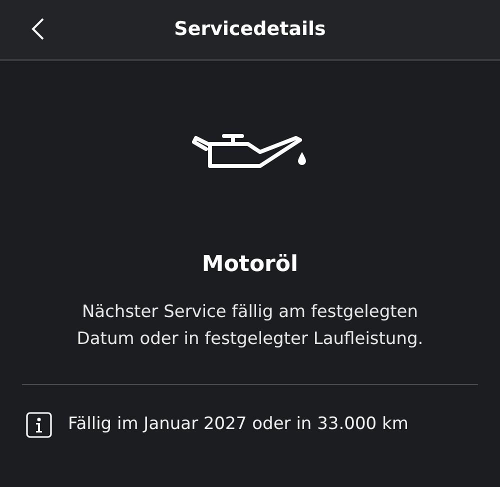 The image size is (500, 487). I want to click on page-title: Servicedetails, so click(250, 29).